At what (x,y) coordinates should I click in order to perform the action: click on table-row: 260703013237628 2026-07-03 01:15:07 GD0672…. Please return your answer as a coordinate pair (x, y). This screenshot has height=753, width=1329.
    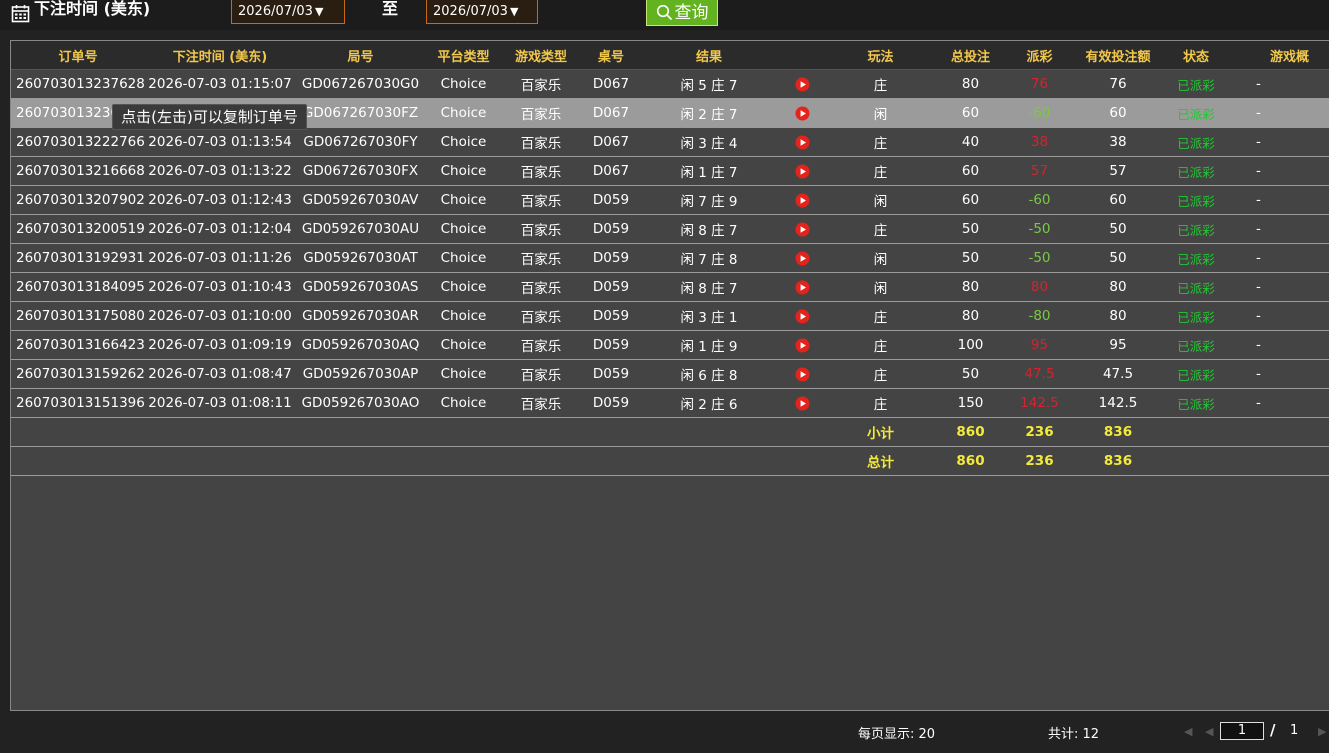
    Looking at the image, I should click on (670, 84).